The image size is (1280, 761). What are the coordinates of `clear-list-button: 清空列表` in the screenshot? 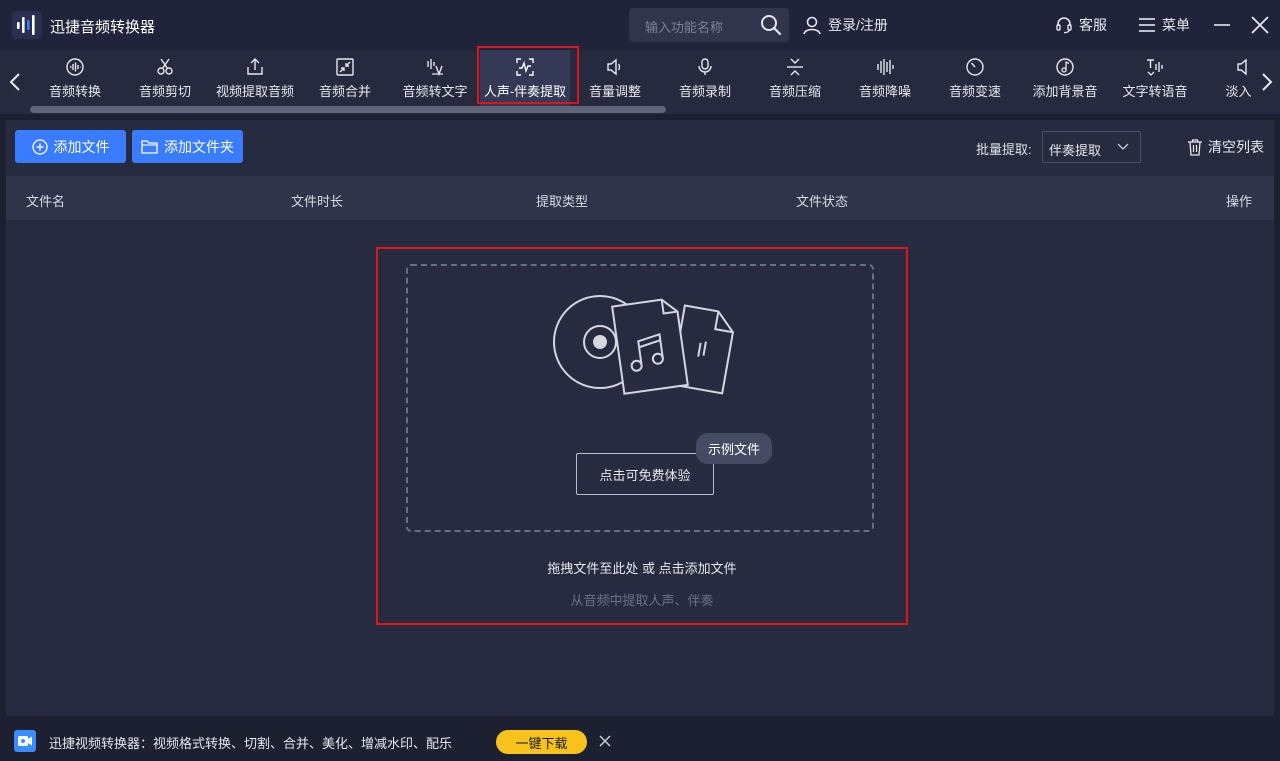 It's located at (1225, 147).